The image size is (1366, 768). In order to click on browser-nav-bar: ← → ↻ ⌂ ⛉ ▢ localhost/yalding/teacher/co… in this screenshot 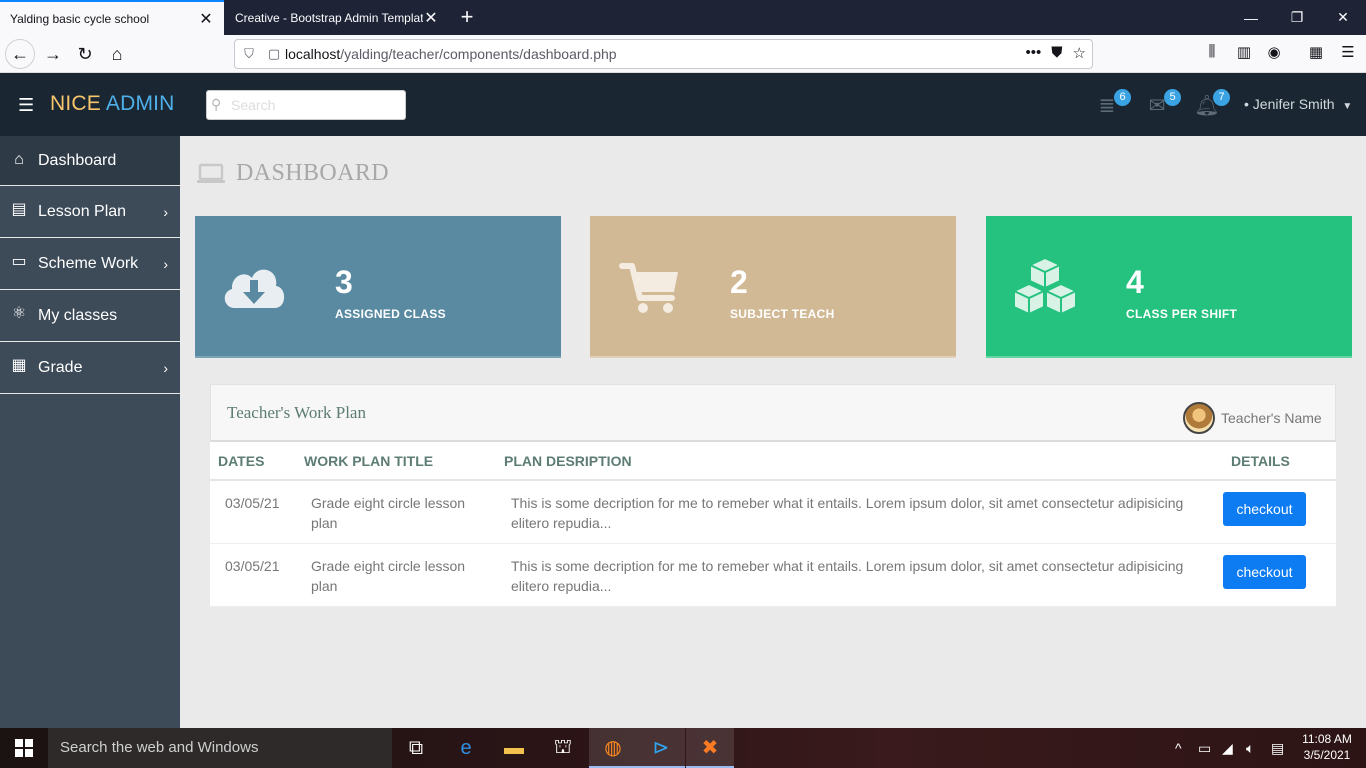, I will do `click(683, 54)`.